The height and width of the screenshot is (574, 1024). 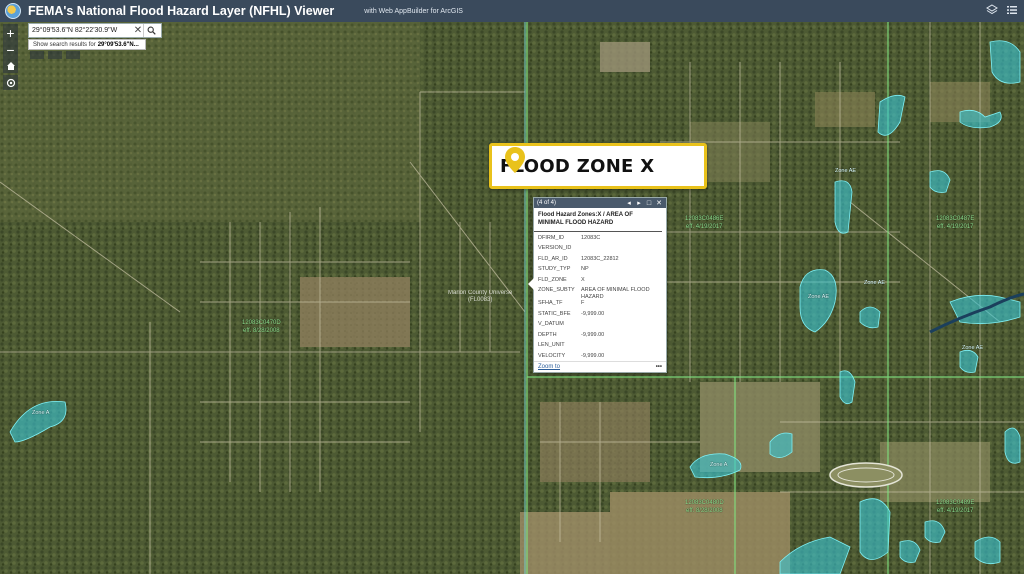 What do you see at coordinates (10, 32) in the screenshot?
I see `zoom-in-button: +` at bounding box center [10, 32].